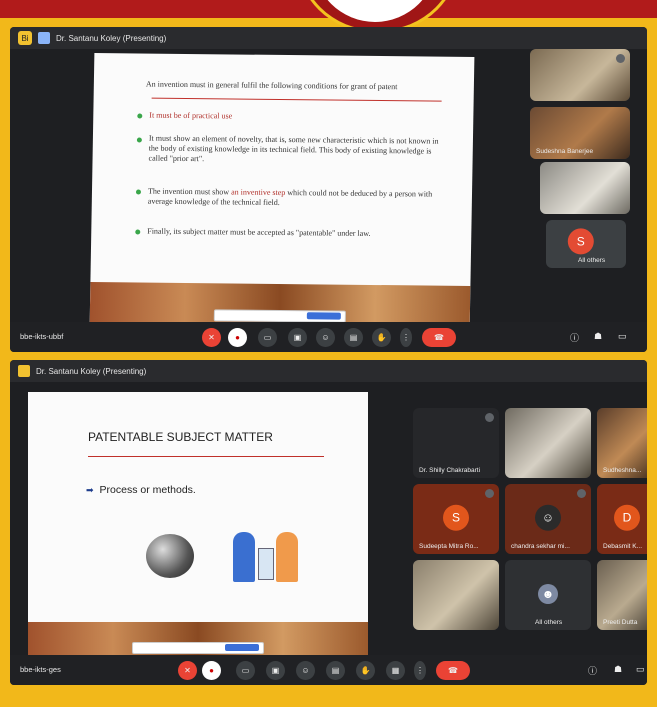  What do you see at coordinates (565, 151) in the screenshot?
I see `participant-name: Sudeshna Banerjee` at bounding box center [565, 151].